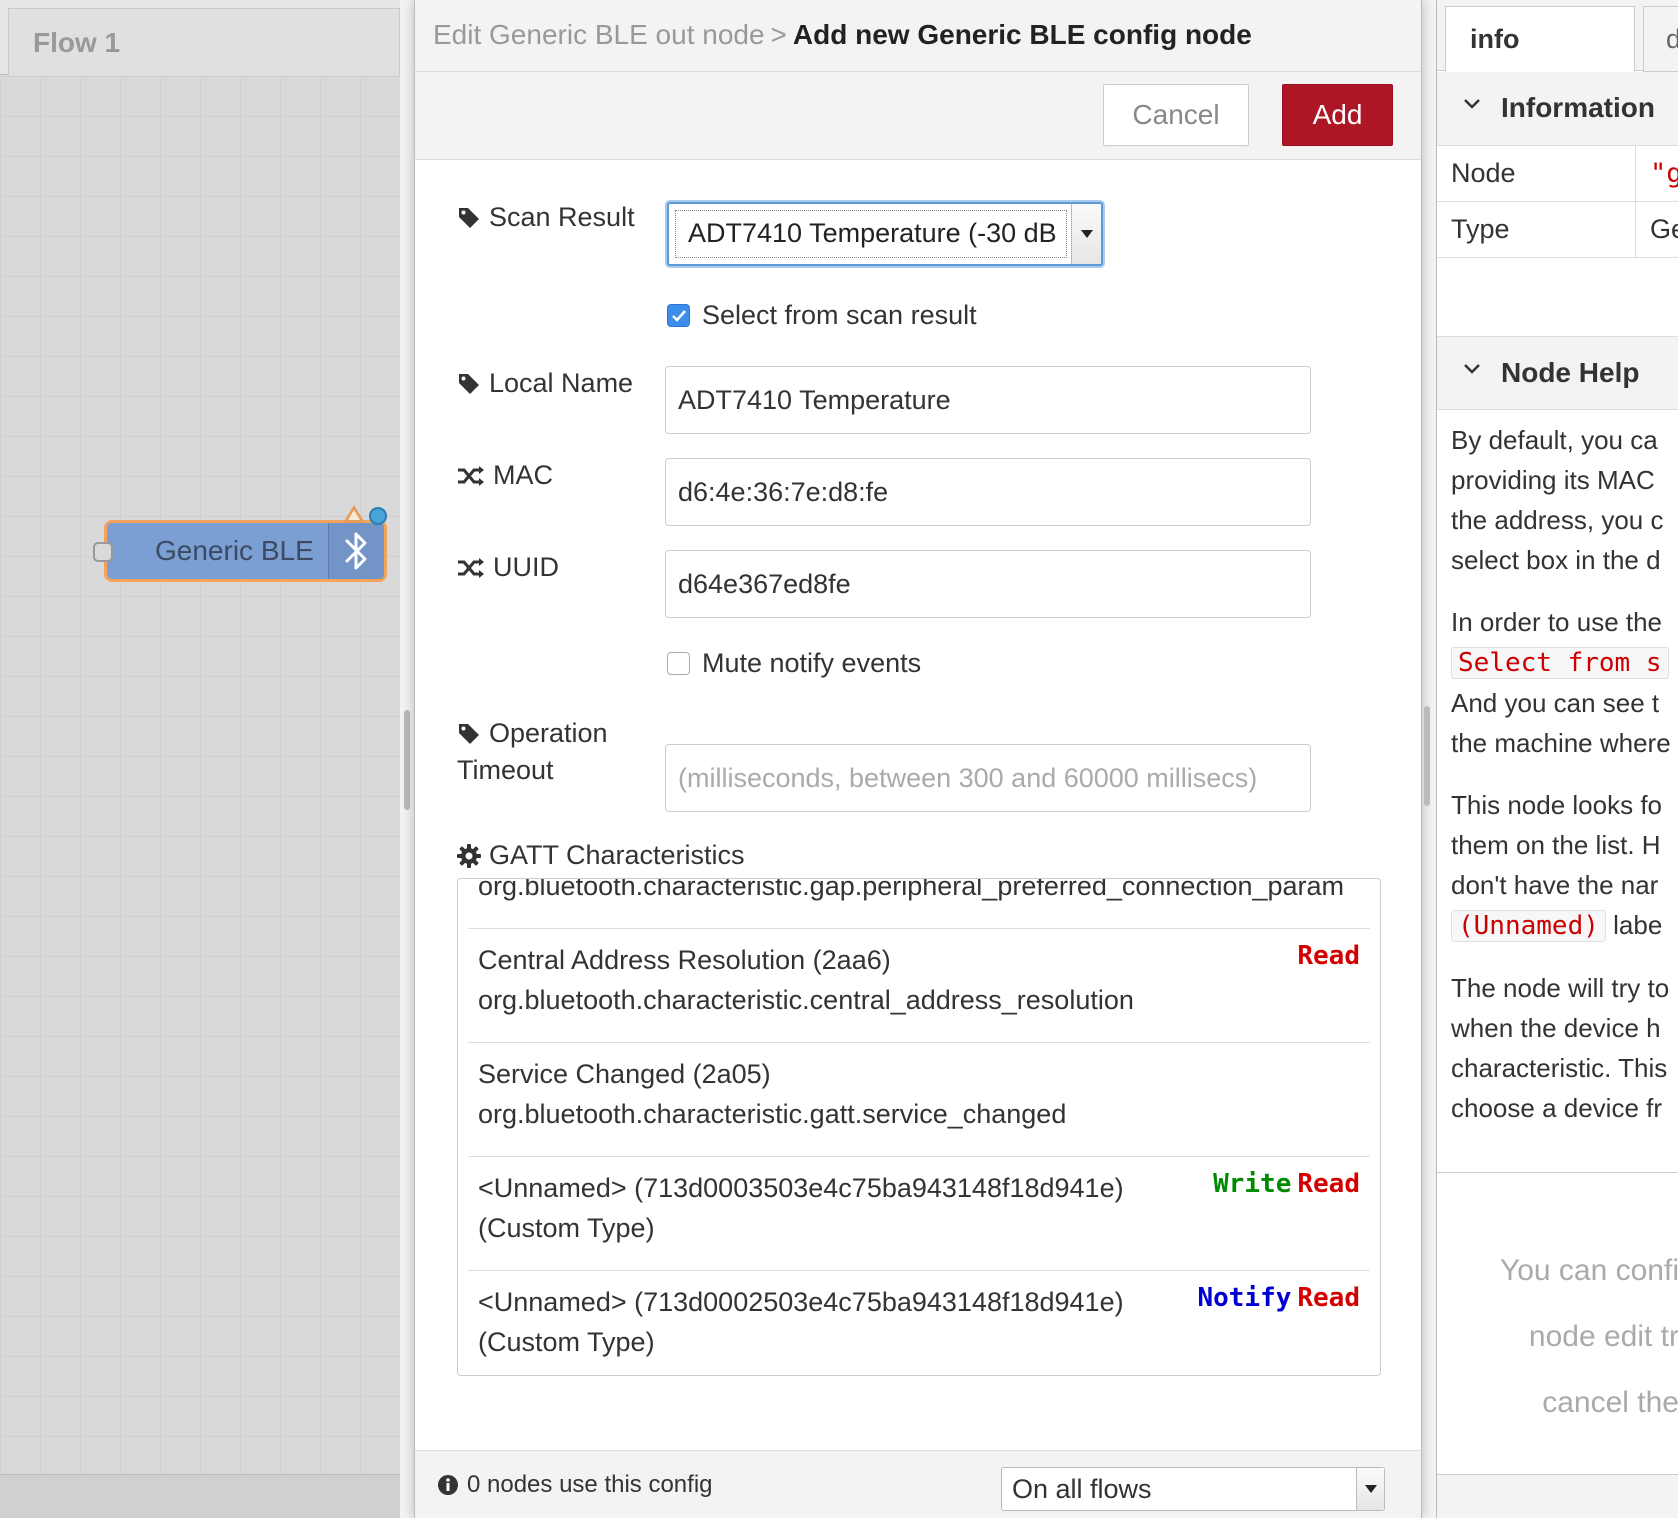  What do you see at coordinates (1557, 1337) in the screenshot?
I see `sidebar-tip: You can confi node edit tr cancel the` at bounding box center [1557, 1337].